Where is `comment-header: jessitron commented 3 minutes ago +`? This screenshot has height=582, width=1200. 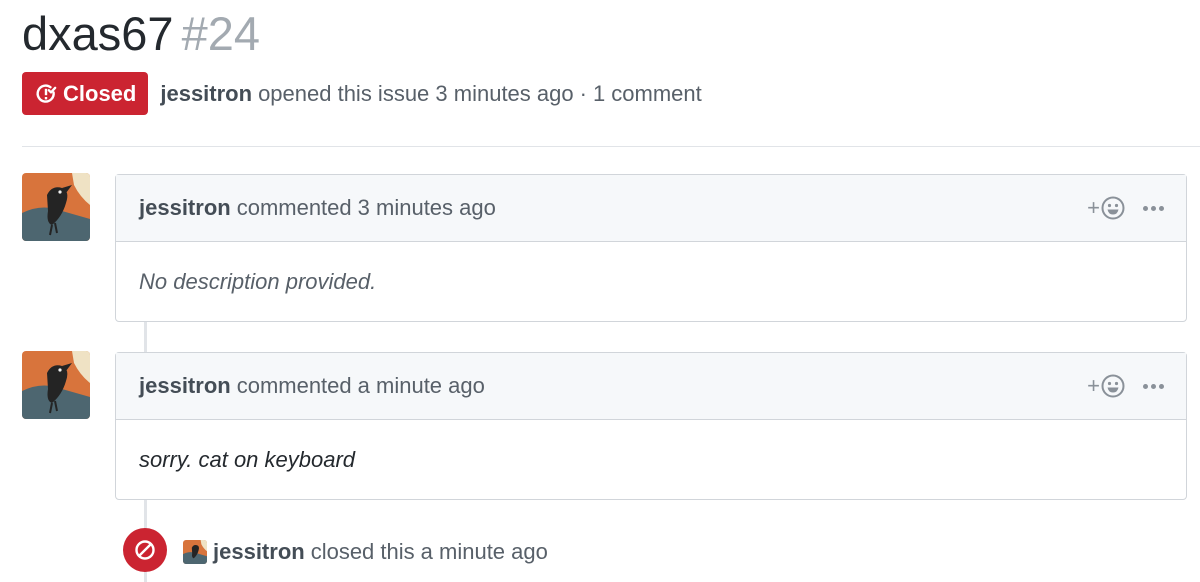 comment-header: jessitron commented 3 minutes ago + is located at coordinates (651, 208).